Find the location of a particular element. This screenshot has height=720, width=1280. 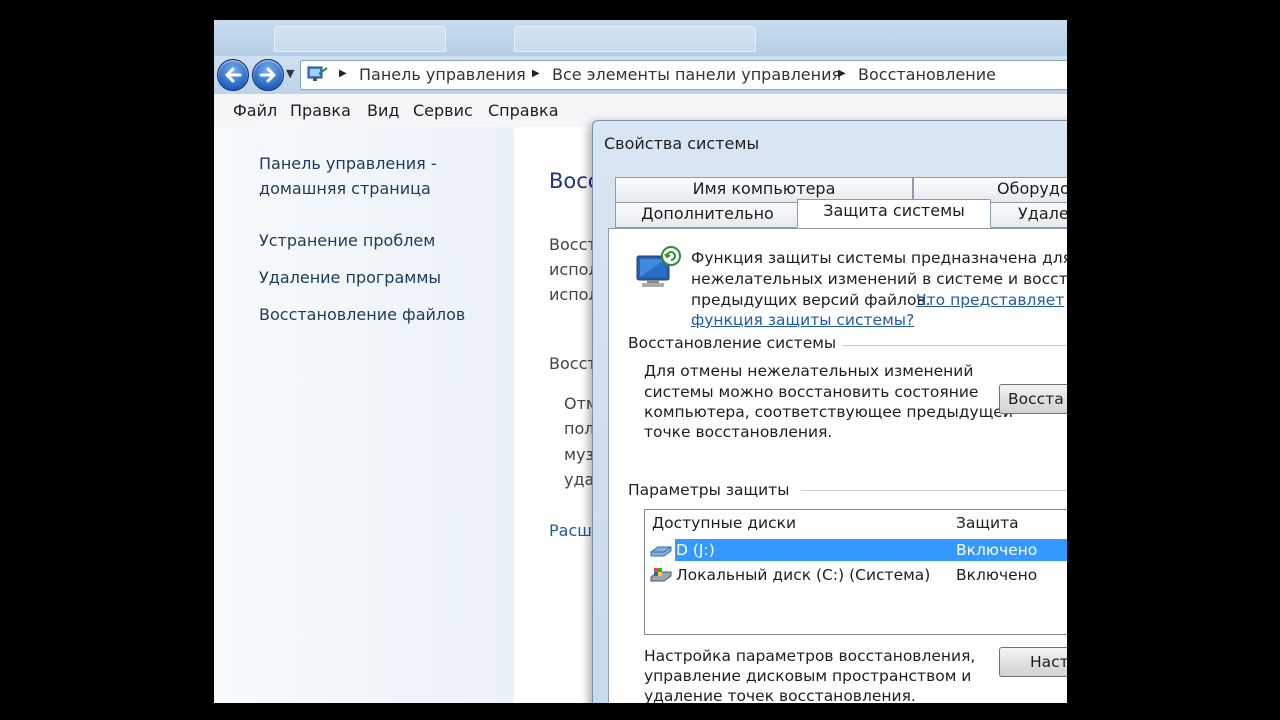

tab-remote: Удале is located at coordinates (1028, 215).